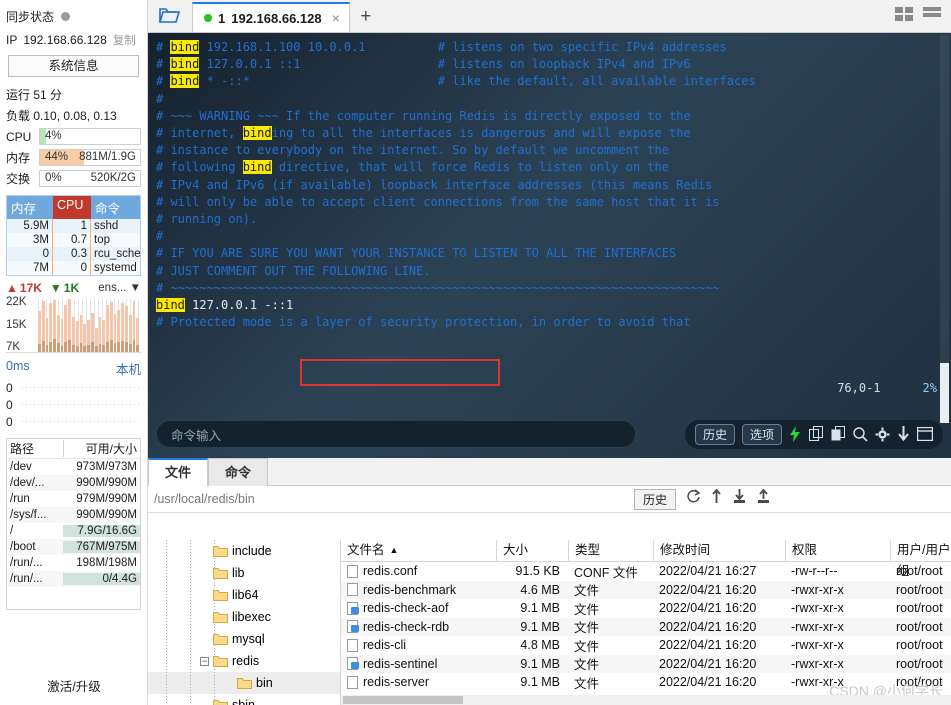 The height and width of the screenshot is (705, 951). Describe the element at coordinates (106, 226) in the screenshot. I see `process-command: sshd` at that location.